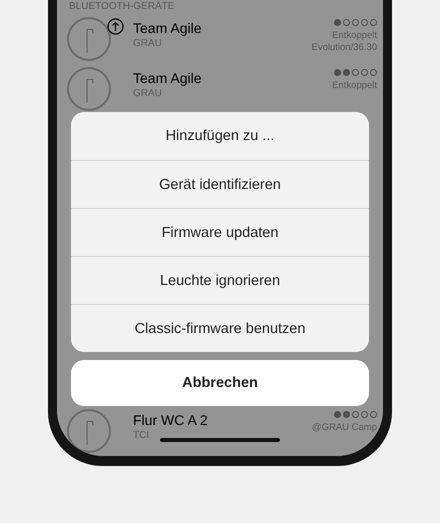 The image size is (440, 523). I want to click on menu-action: Gerät identifizieren, so click(220, 184).